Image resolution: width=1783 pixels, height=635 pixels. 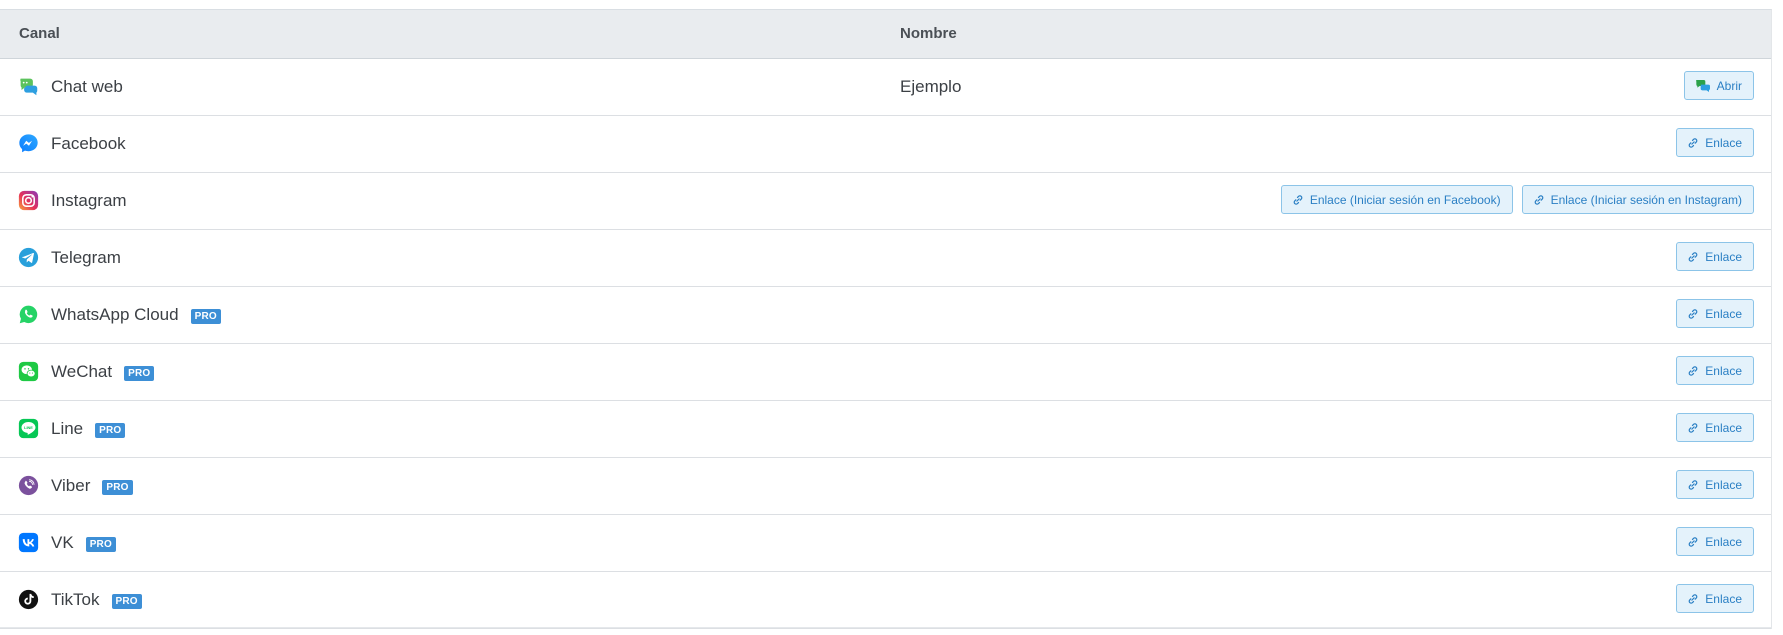 I want to click on tiktok-icon, so click(x=28, y=599).